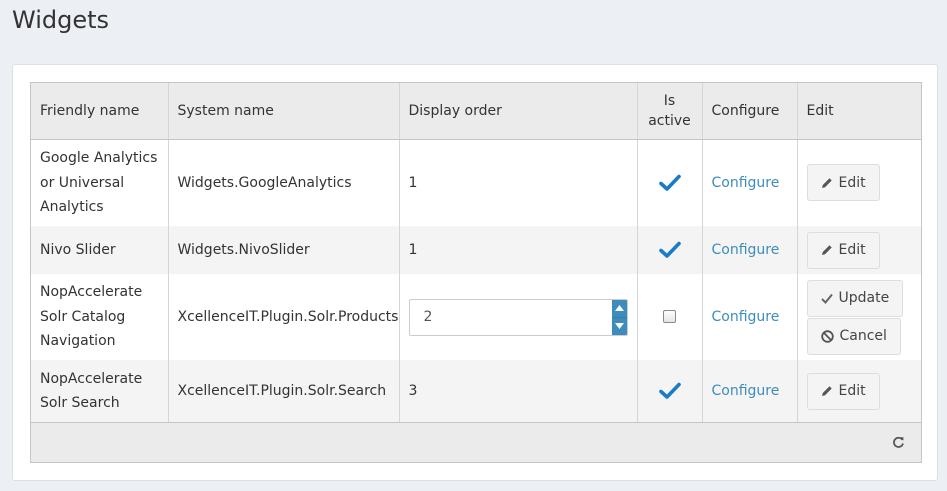  What do you see at coordinates (284, 182) in the screenshot?
I see `system-name-cell: Widgets.GoogleAnalytics` at bounding box center [284, 182].